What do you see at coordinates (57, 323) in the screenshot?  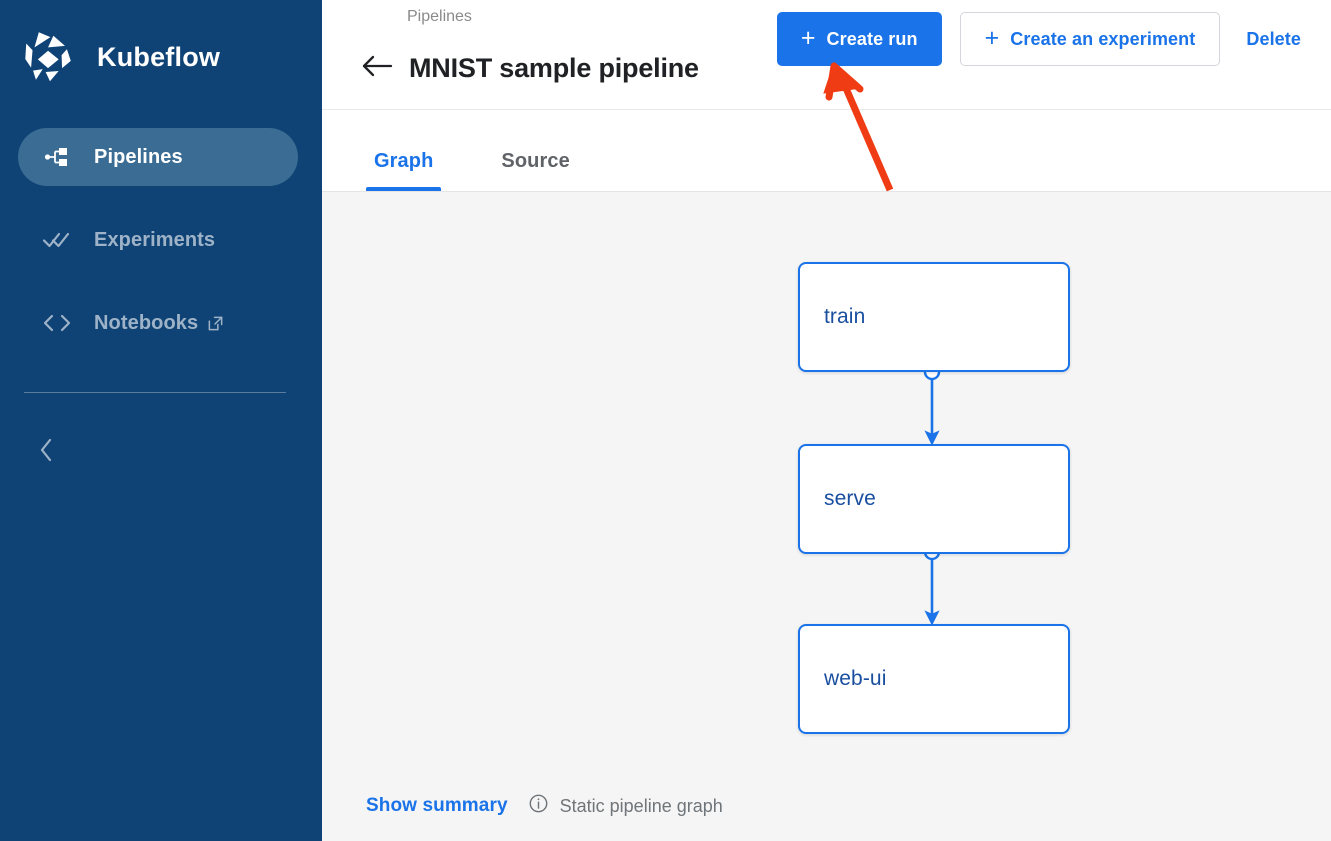 I see `code-brackets-icon` at bounding box center [57, 323].